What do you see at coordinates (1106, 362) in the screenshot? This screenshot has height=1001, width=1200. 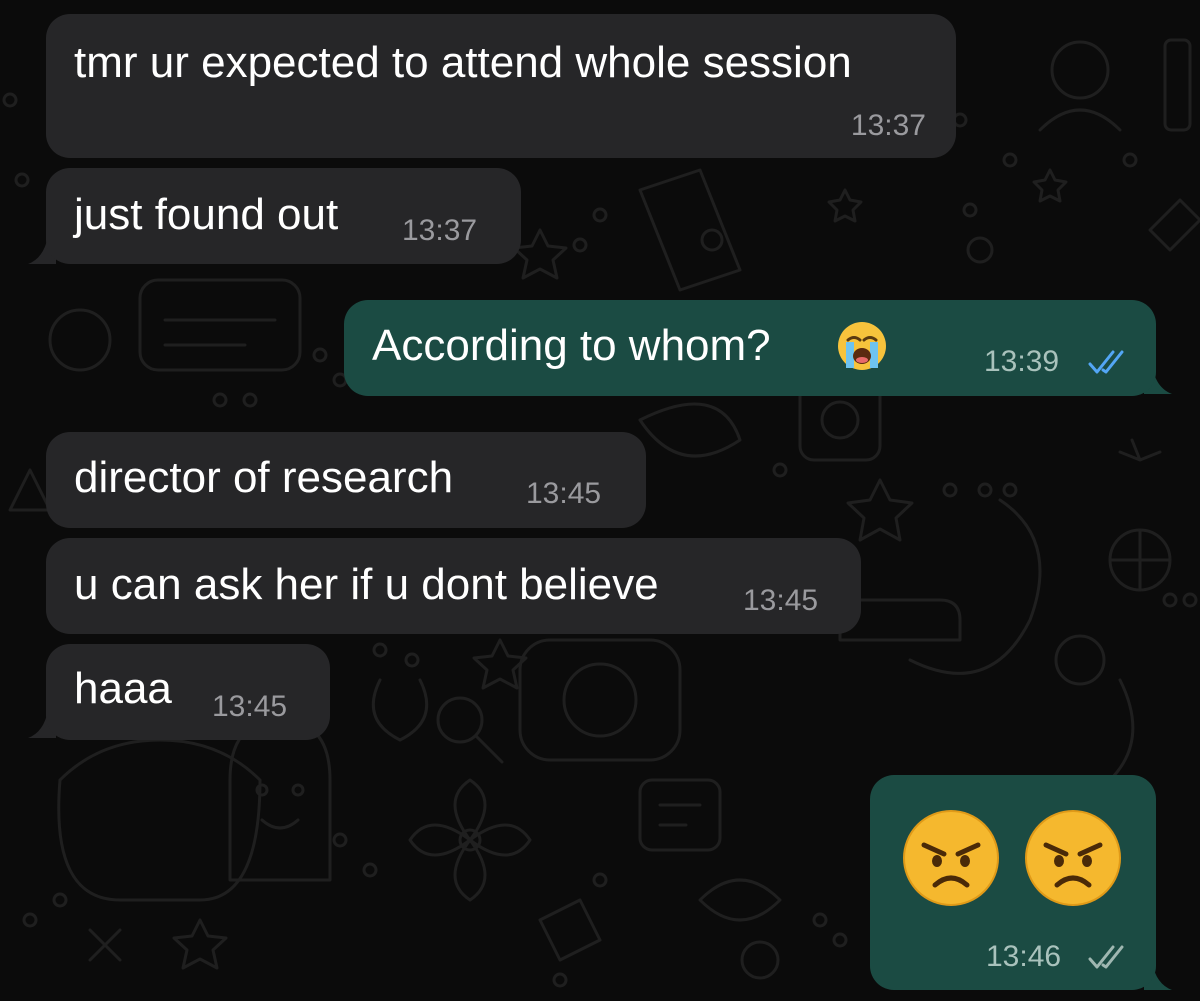 I see `read-receipt-icon` at bounding box center [1106, 362].